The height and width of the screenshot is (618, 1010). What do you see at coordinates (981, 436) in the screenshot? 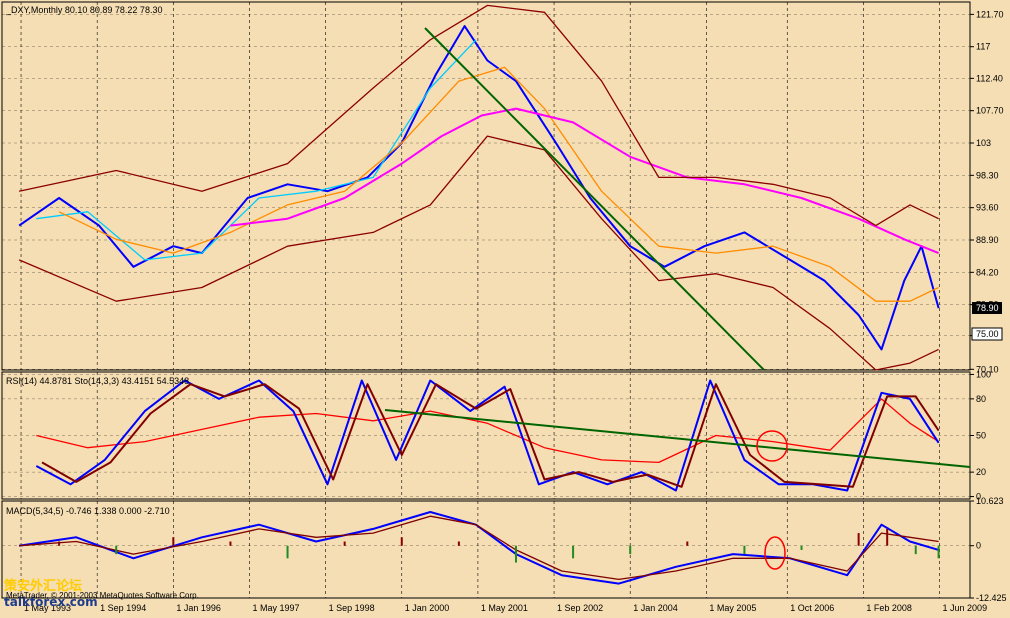
I see `y-tick-label: 50` at bounding box center [981, 436].